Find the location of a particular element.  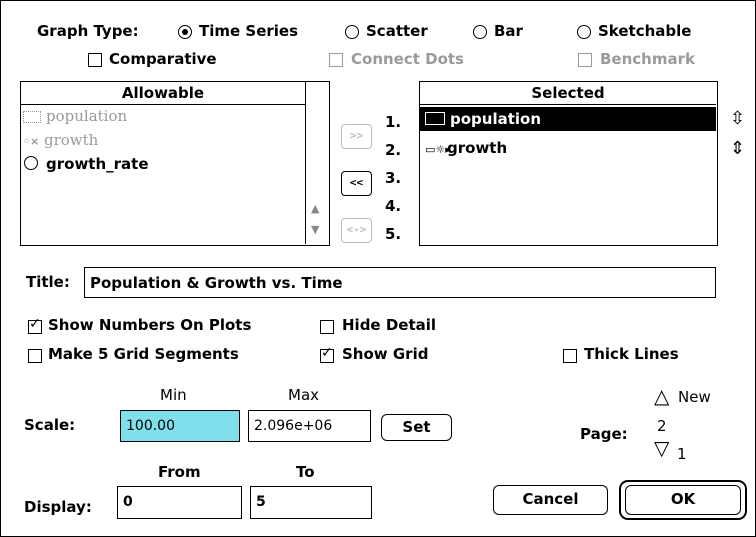

grid-segments-label: Make 5 Grid Segments is located at coordinates (143, 354).